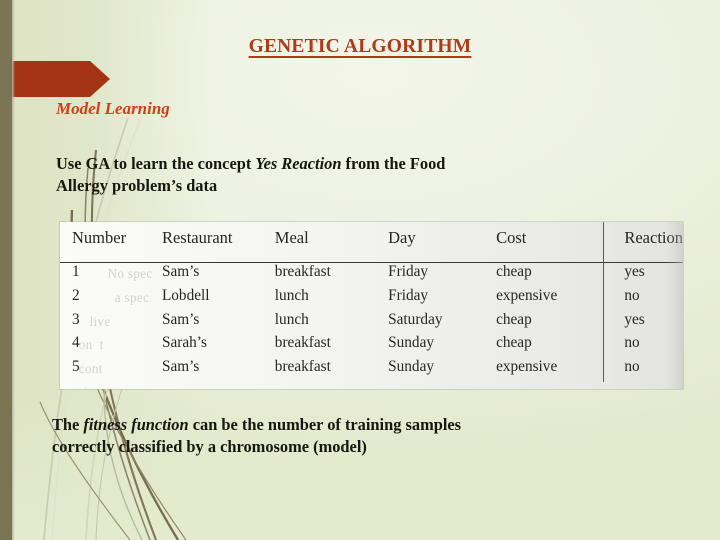 This screenshot has height=540, width=720. Describe the element at coordinates (6, 270) in the screenshot. I see `left-olive-bar` at that location.